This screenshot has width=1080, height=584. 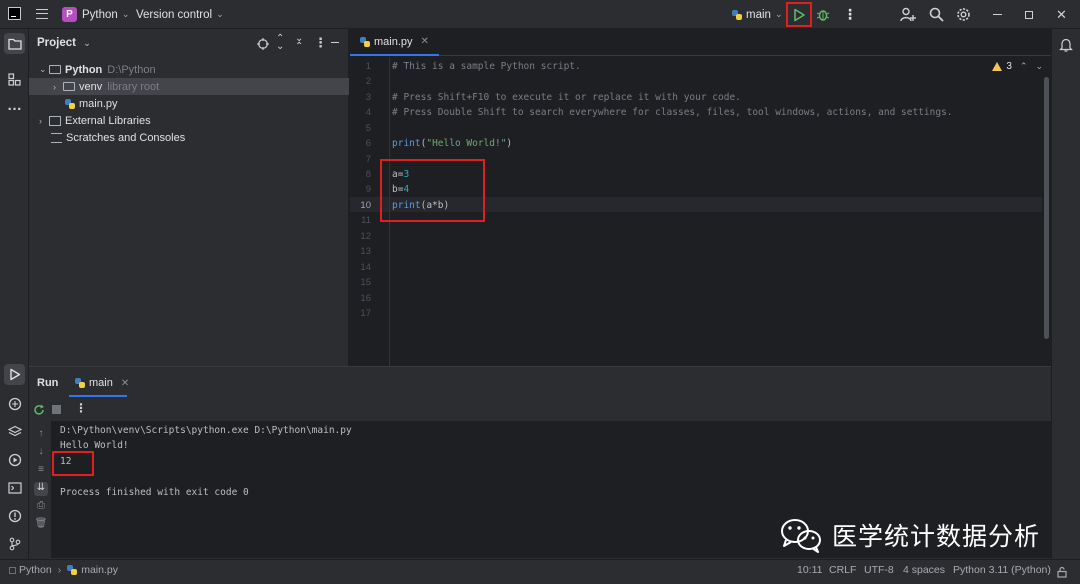 I want to click on tab-main-py: main.py ✕, so click(x=394, y=42).